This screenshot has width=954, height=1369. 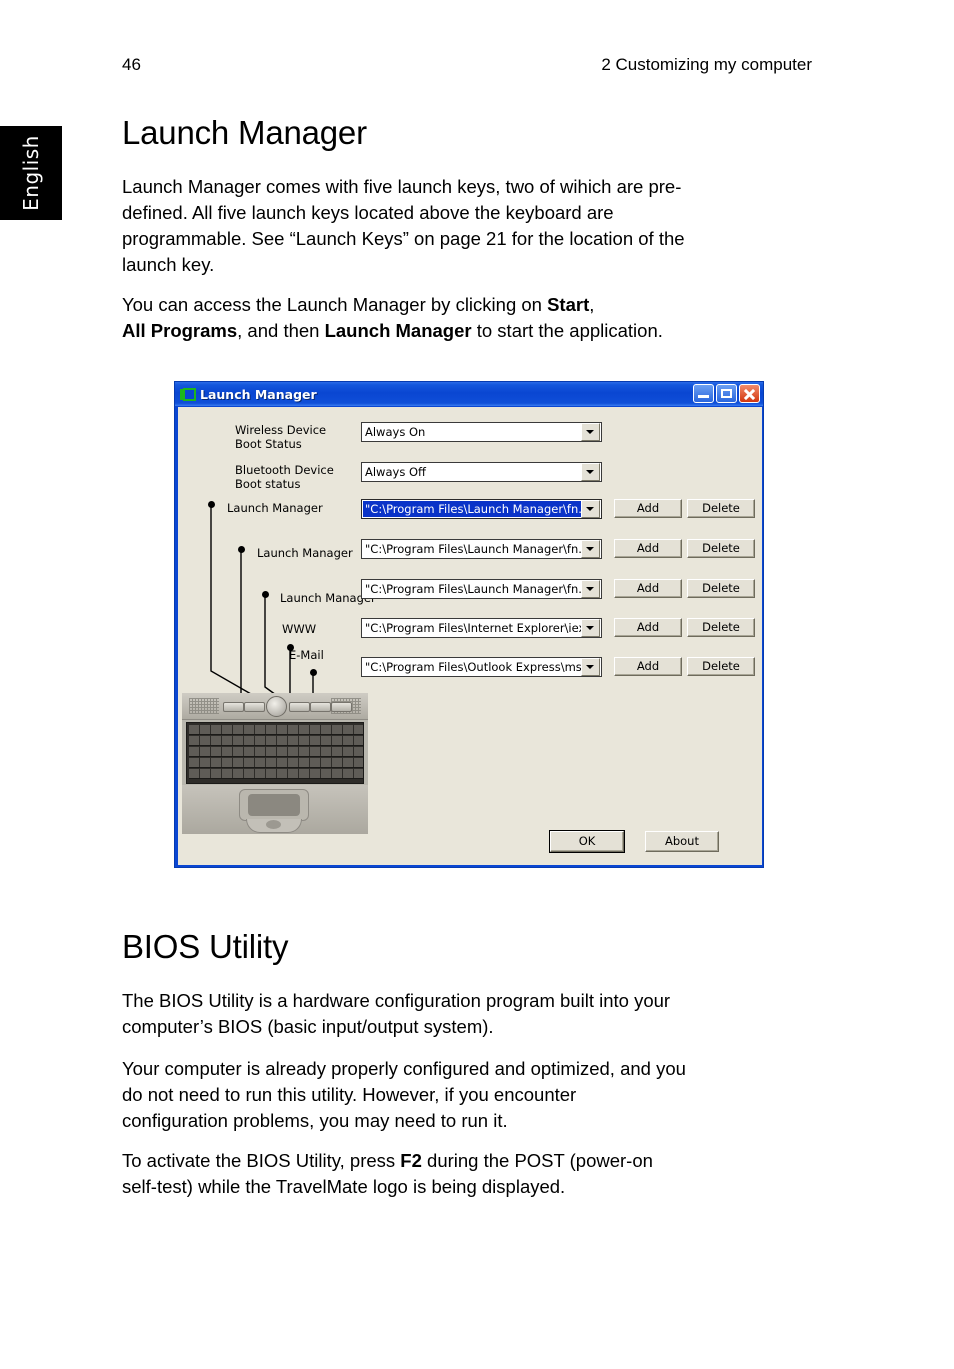 I want to click on delete-button-1: Delete, so click(x=721, y=508).